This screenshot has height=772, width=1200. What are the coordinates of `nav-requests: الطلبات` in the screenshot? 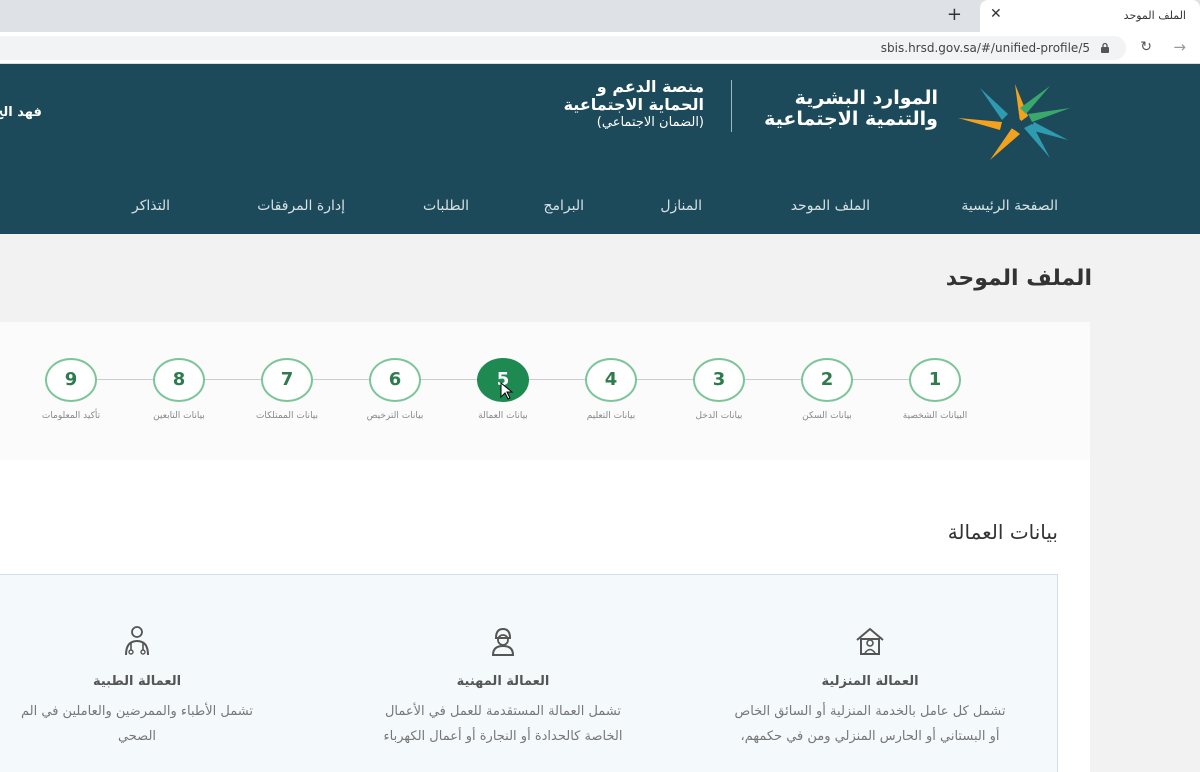 It's located at (446, 206).